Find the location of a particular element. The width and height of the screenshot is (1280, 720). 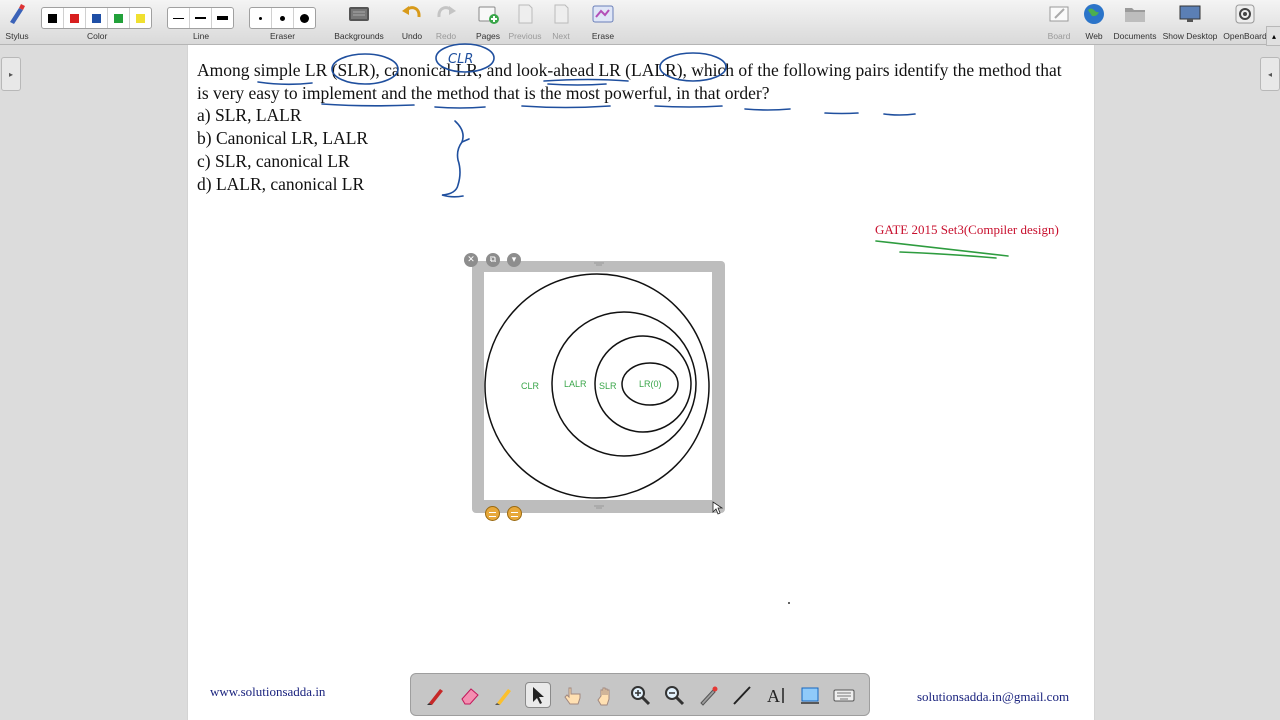

documents-button: Documents is located at coordinates (1135, 21).